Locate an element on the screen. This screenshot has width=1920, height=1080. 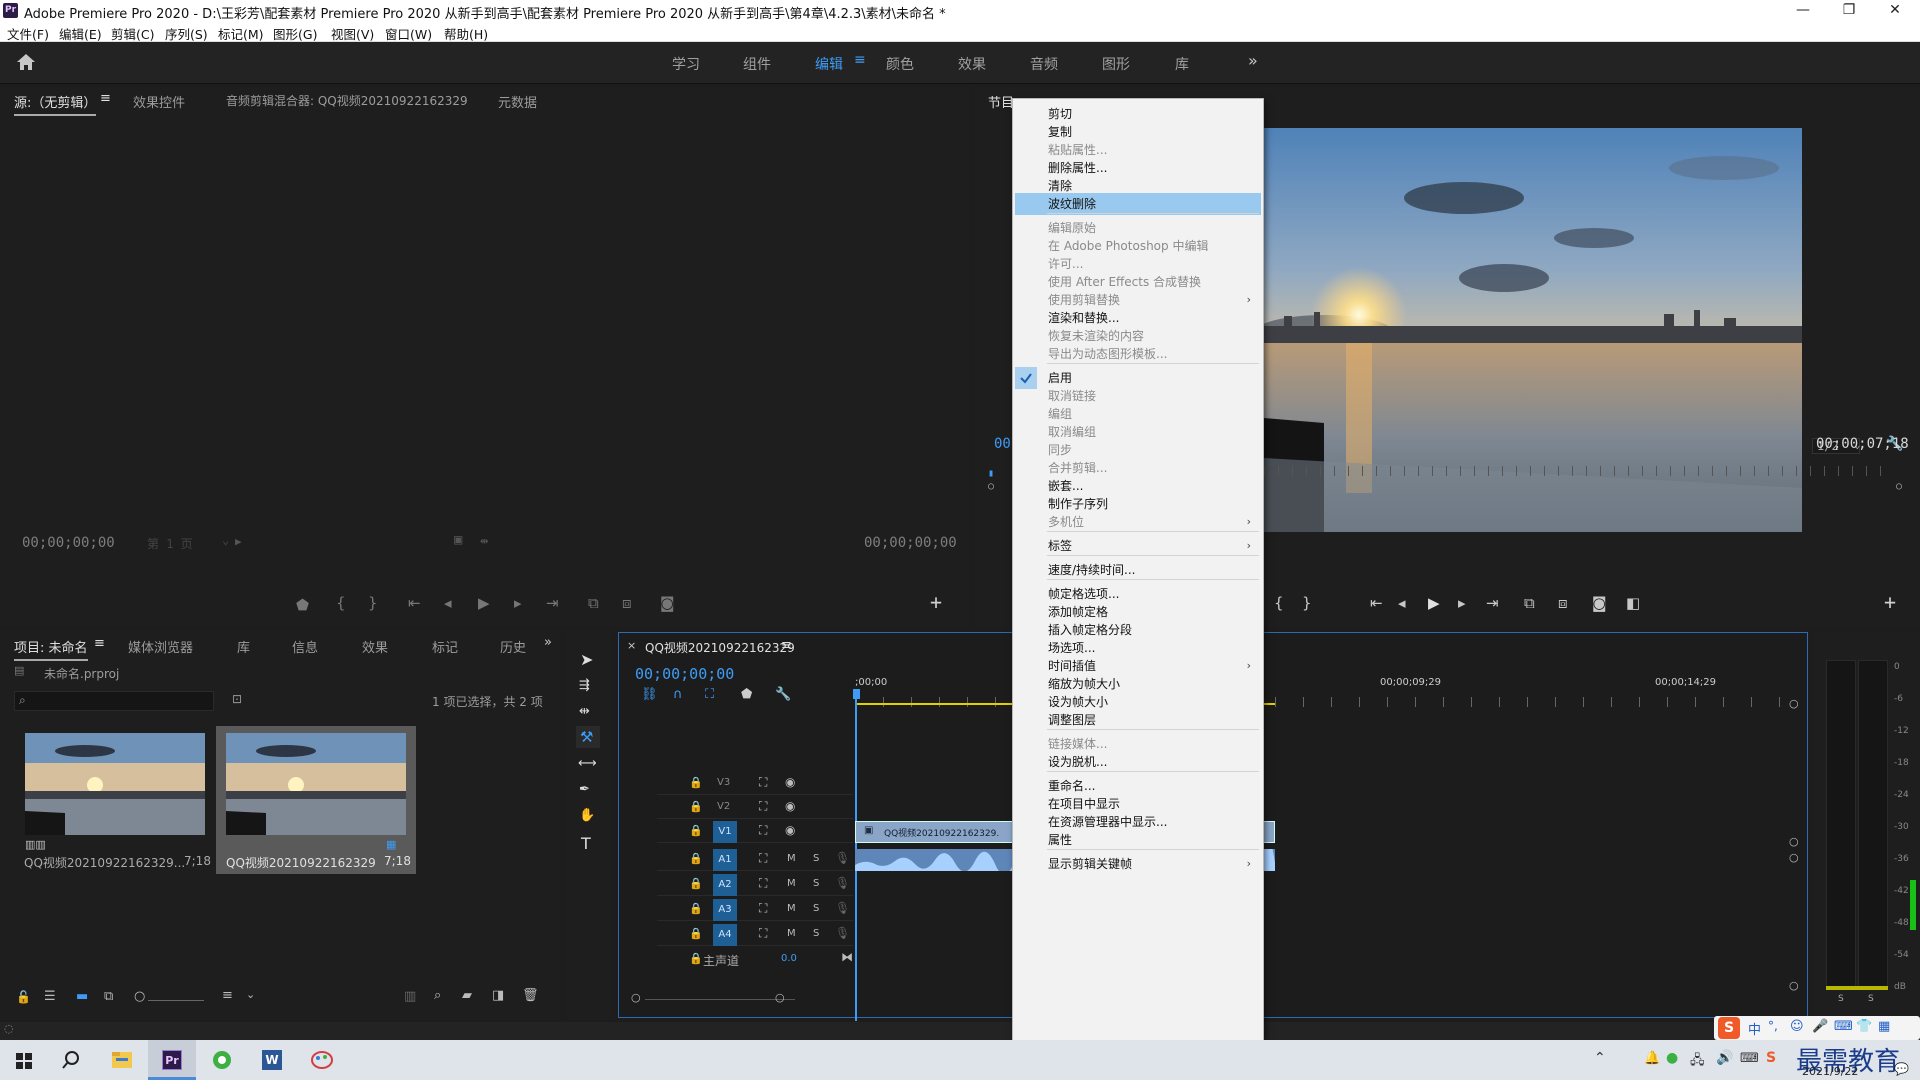
new-search-bin-icon: ⊡ is located at coordinates (237, 699).